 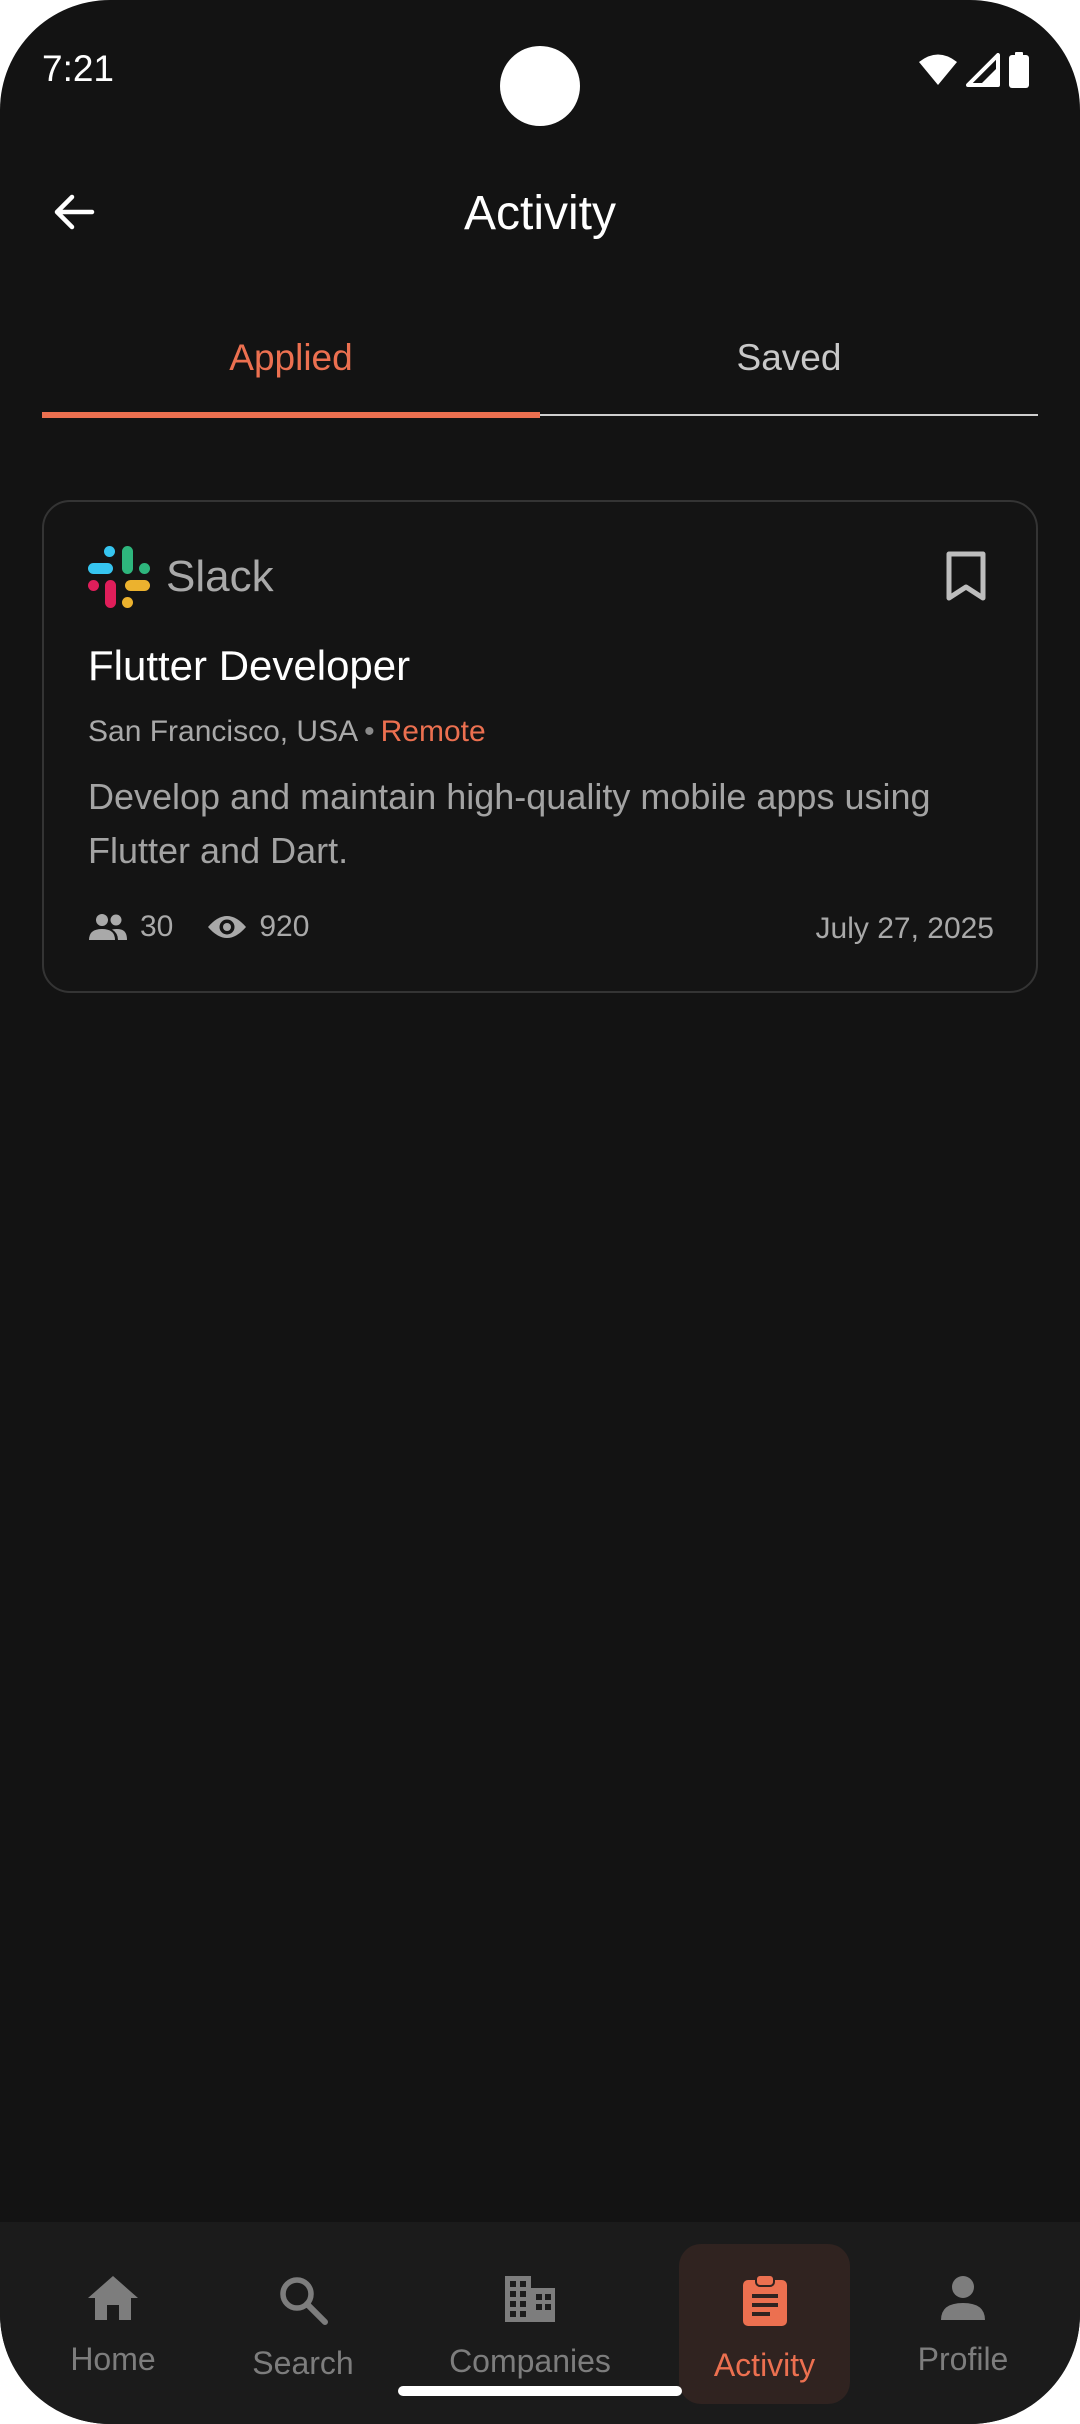 I want to click on job-title: Flutter Developer, so click(x=249, y=665).